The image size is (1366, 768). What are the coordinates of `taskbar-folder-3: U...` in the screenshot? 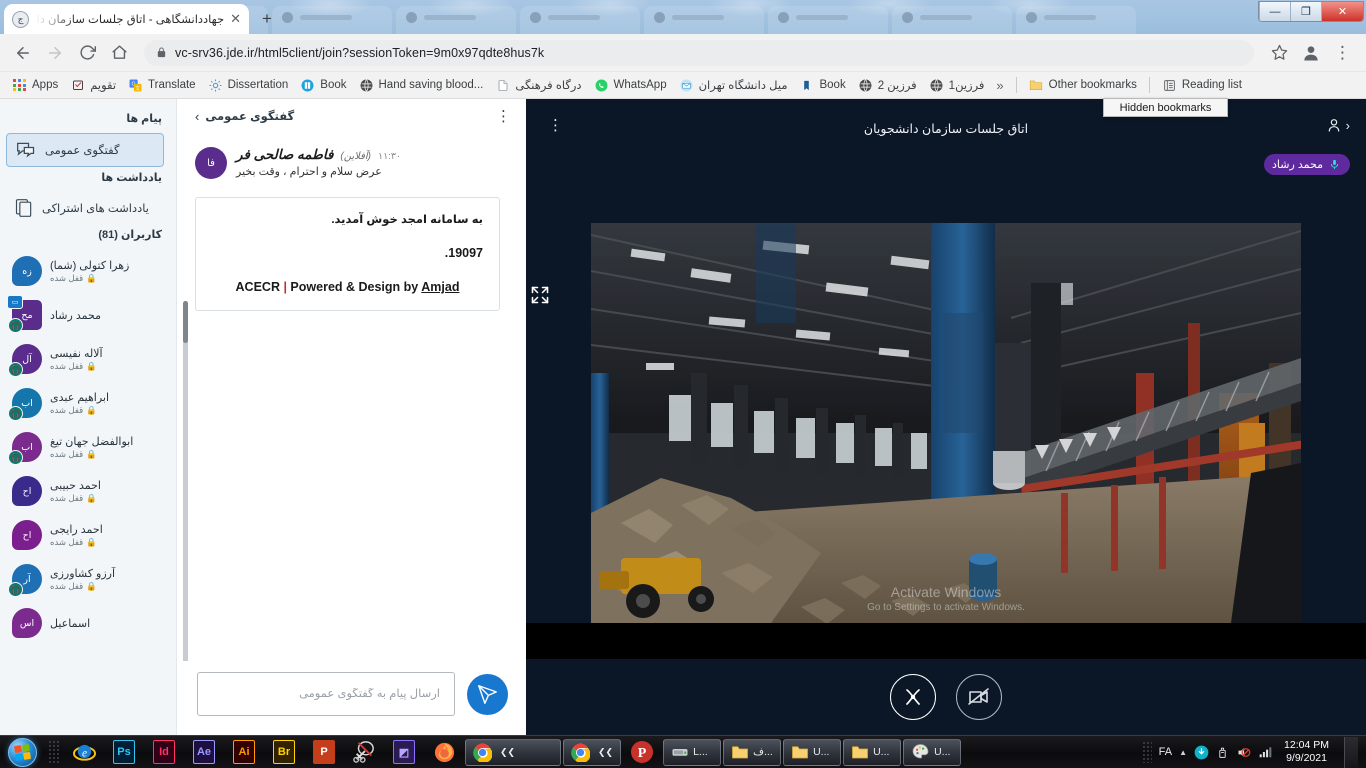 It's located at (872, 752).